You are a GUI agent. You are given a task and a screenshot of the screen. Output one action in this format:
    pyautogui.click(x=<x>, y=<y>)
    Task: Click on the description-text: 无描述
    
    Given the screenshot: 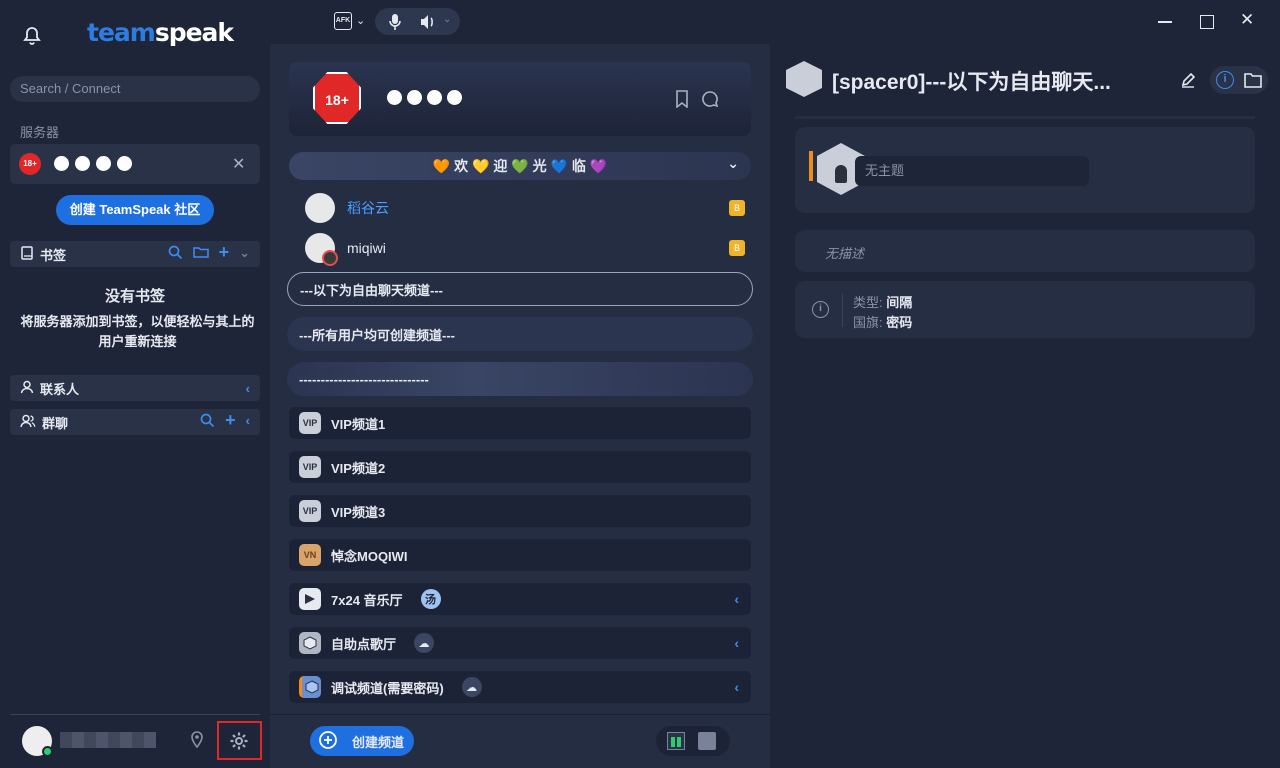 What is the action you would take?
    pyautogui.click(x=845, y=253)
    